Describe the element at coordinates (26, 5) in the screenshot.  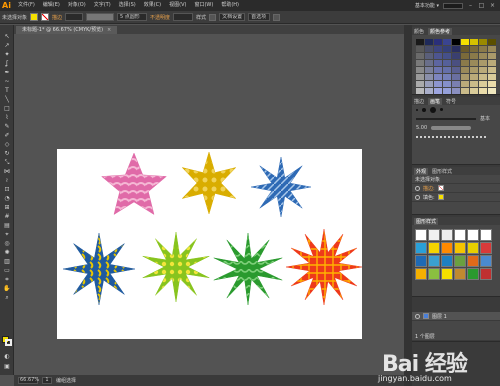
I see `menu-file: 文件(F)` at that location.